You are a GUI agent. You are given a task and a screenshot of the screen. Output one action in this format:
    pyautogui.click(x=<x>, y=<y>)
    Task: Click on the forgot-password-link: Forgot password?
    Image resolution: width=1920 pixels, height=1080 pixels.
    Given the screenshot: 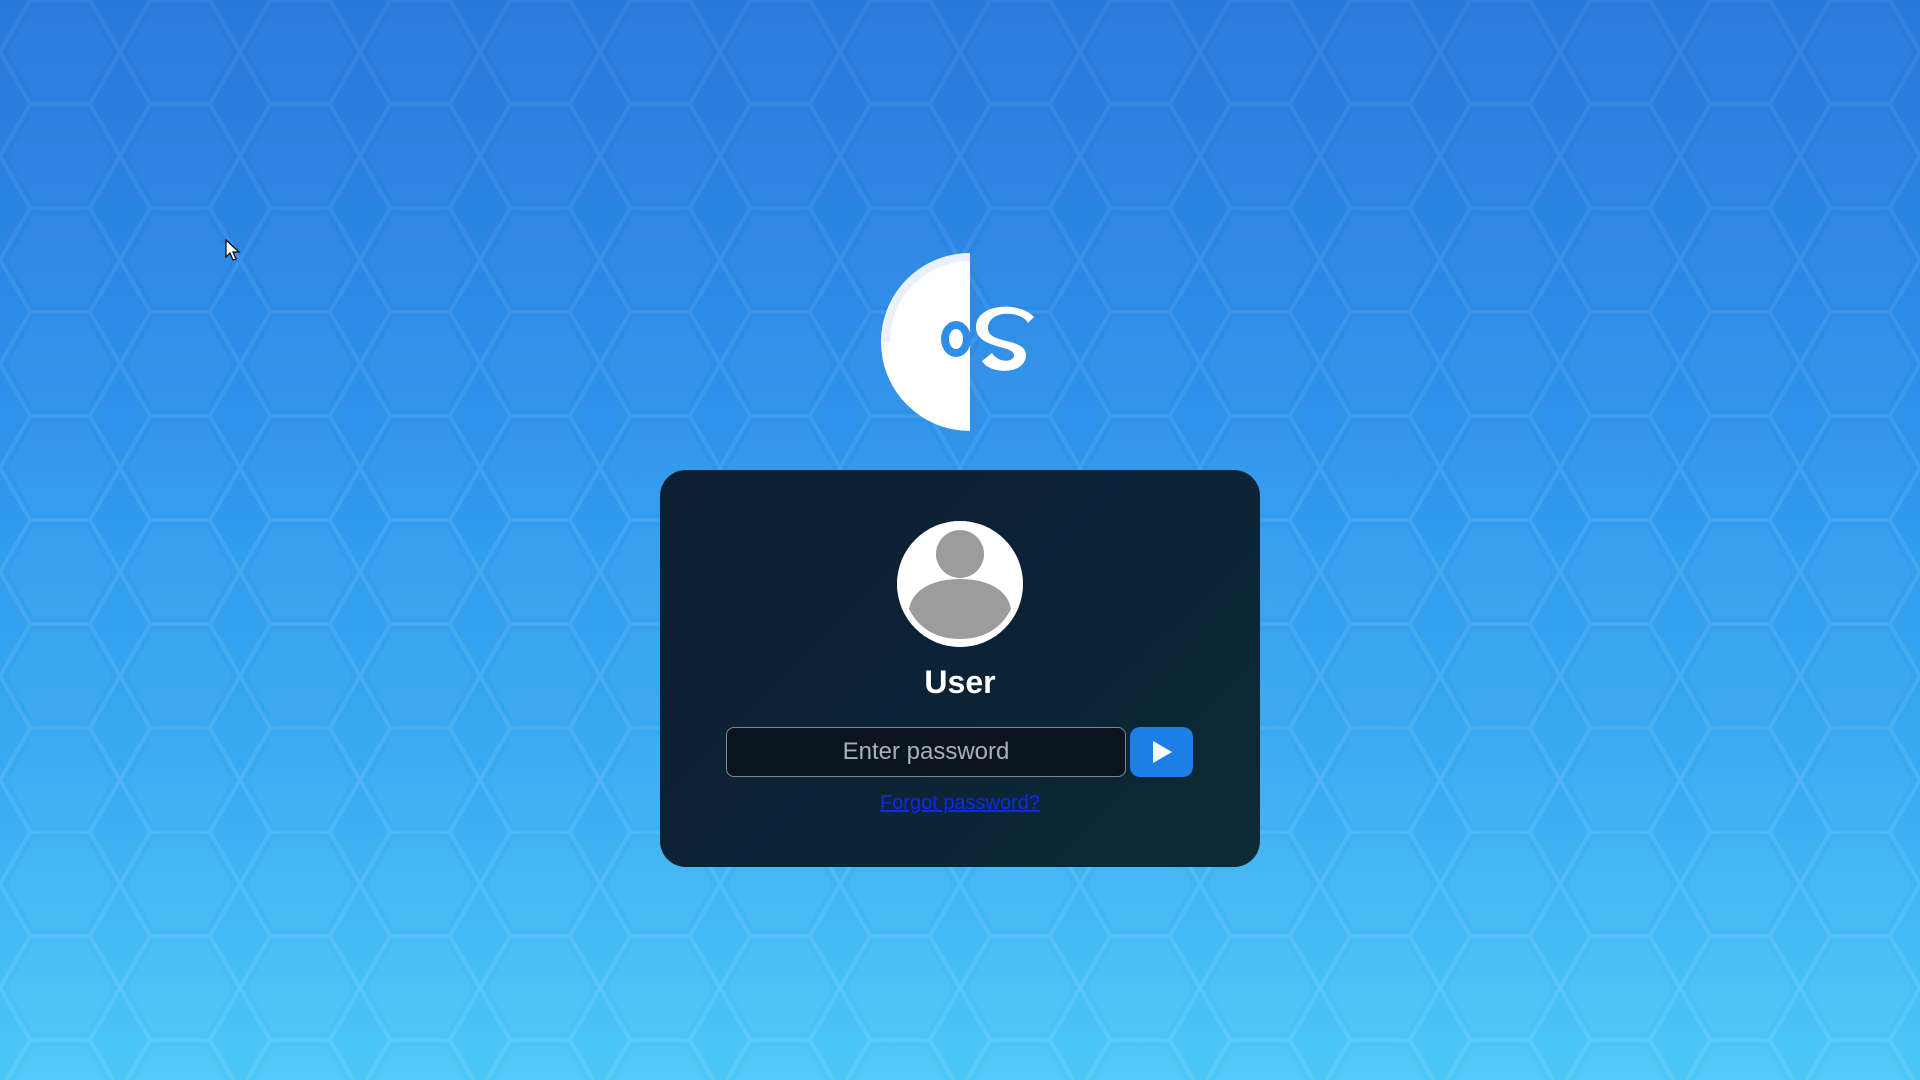 What is the action you would take?
    pyautogui.click(x=960, y=803)
    